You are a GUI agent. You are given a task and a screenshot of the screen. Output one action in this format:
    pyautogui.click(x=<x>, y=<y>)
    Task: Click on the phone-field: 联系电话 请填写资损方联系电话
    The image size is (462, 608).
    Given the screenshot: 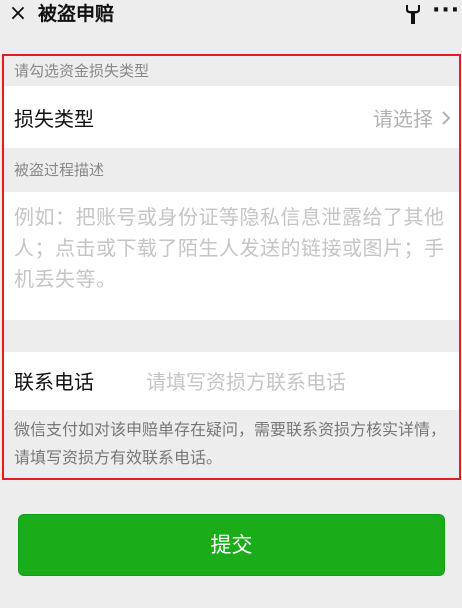 What is the action you would take?
    pyautogui.click(x=231, y=381)
    